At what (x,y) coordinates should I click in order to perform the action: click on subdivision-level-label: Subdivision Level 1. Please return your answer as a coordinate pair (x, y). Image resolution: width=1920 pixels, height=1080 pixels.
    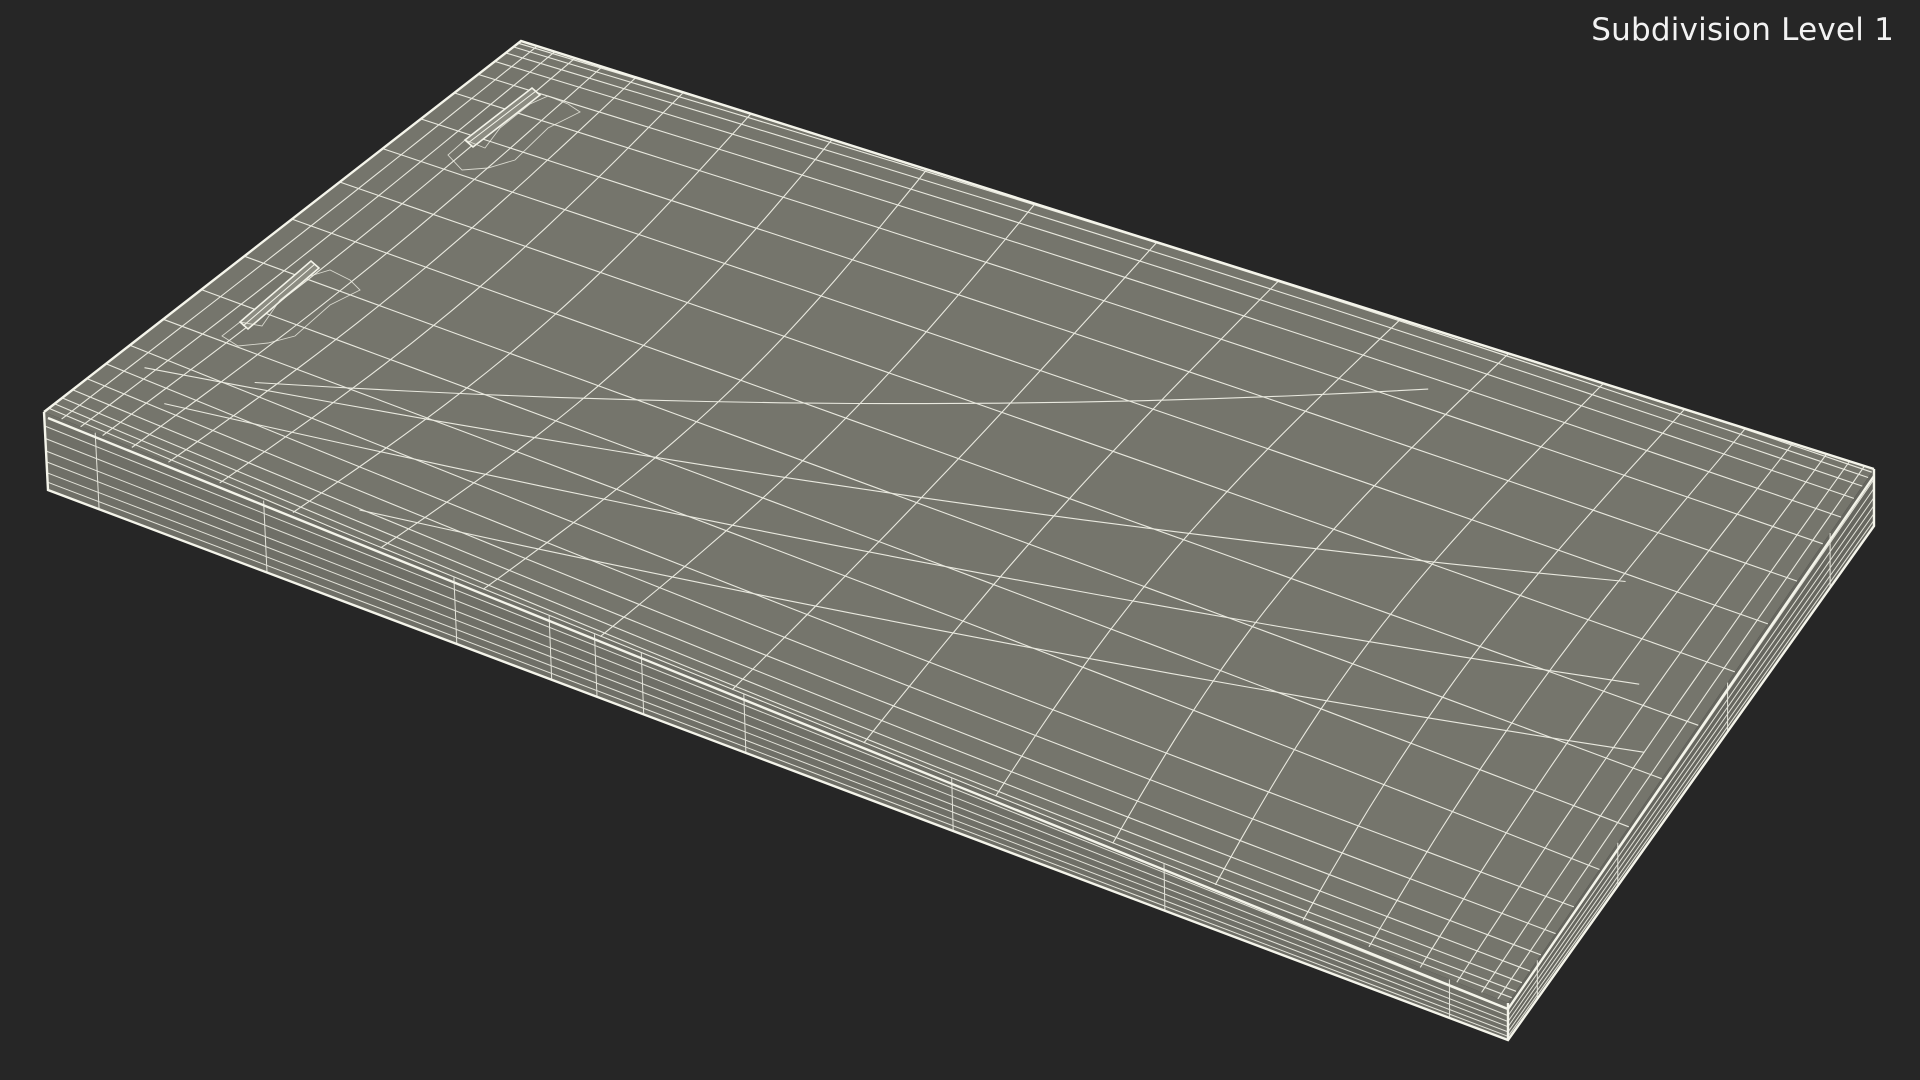
    Looking at the image, I should click on (1742, 30).